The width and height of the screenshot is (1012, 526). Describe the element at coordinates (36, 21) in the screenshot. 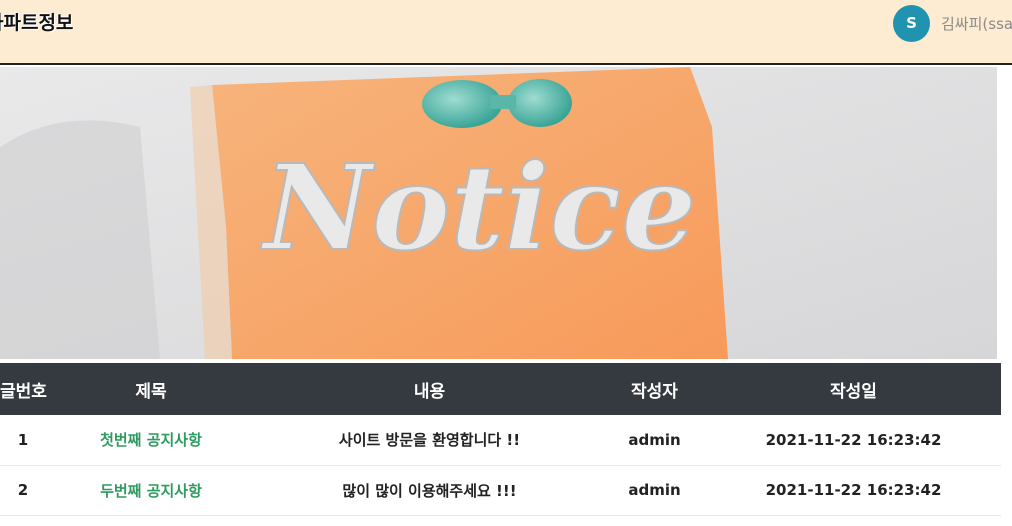

I see `site-logo: 아파트정보` at that location.